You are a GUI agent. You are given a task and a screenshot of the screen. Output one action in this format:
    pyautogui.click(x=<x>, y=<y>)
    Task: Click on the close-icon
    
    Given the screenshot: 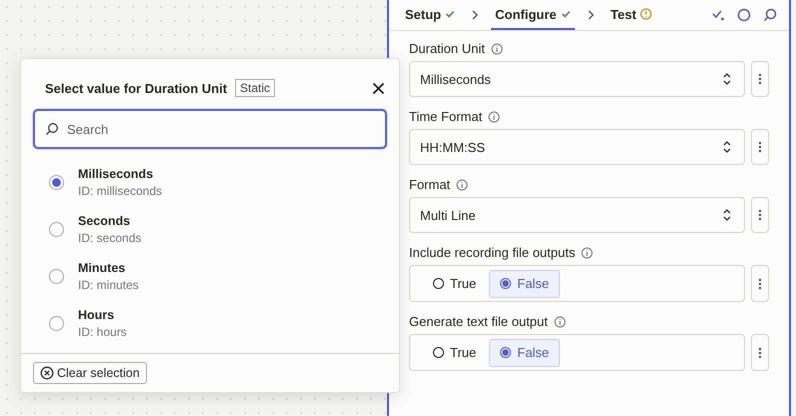 What is the action you would take?
    pyautogui.click(x=378, y=88)
    